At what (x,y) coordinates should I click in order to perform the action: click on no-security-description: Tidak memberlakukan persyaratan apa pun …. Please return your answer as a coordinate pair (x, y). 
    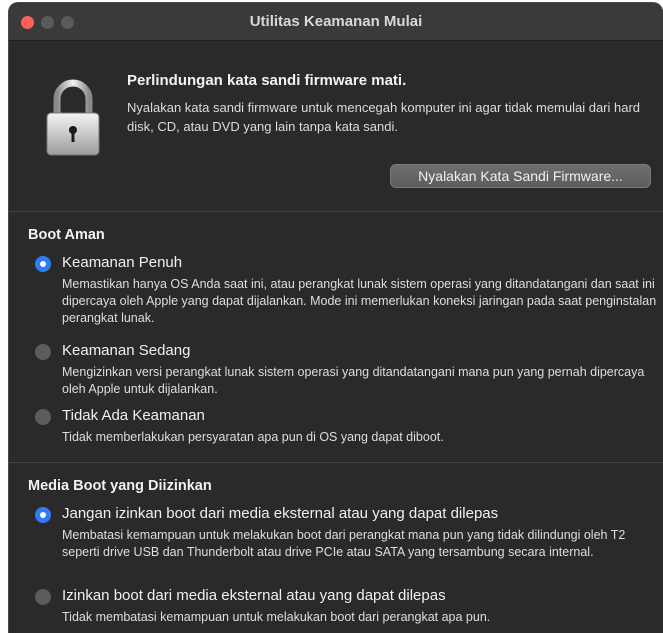
    Looking at the image, I should click on (253, 437).